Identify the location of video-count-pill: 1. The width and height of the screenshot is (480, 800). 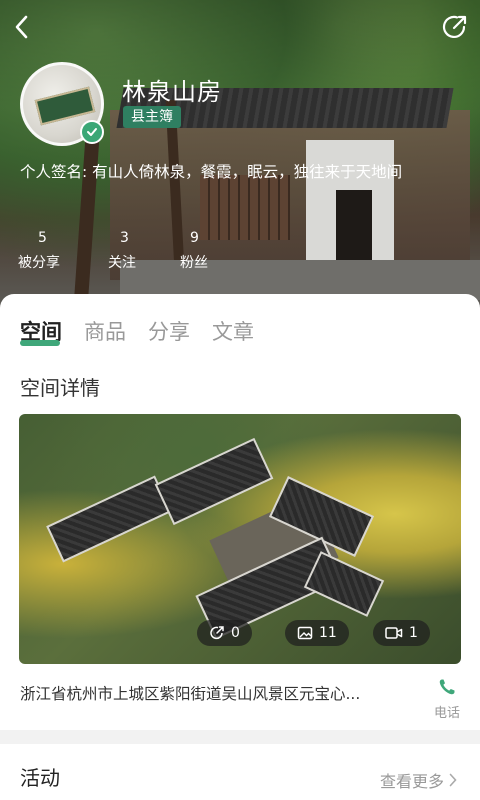
(401, 633).